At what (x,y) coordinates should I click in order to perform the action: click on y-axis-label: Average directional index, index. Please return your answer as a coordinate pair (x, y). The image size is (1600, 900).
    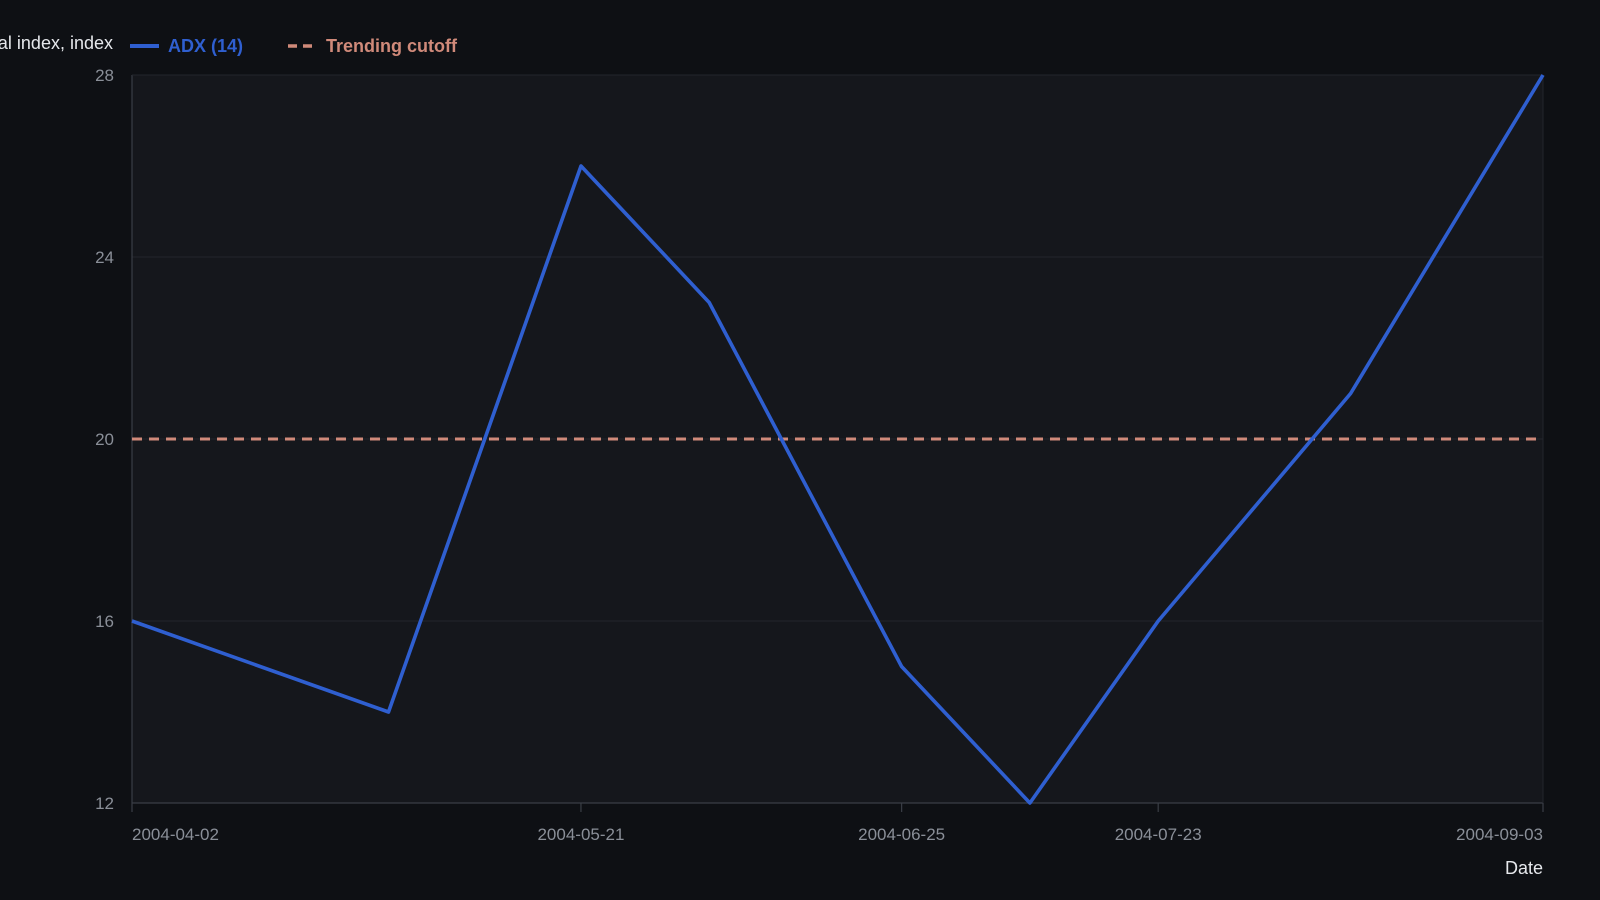
    Looking at the image, I should click on (56, 43).